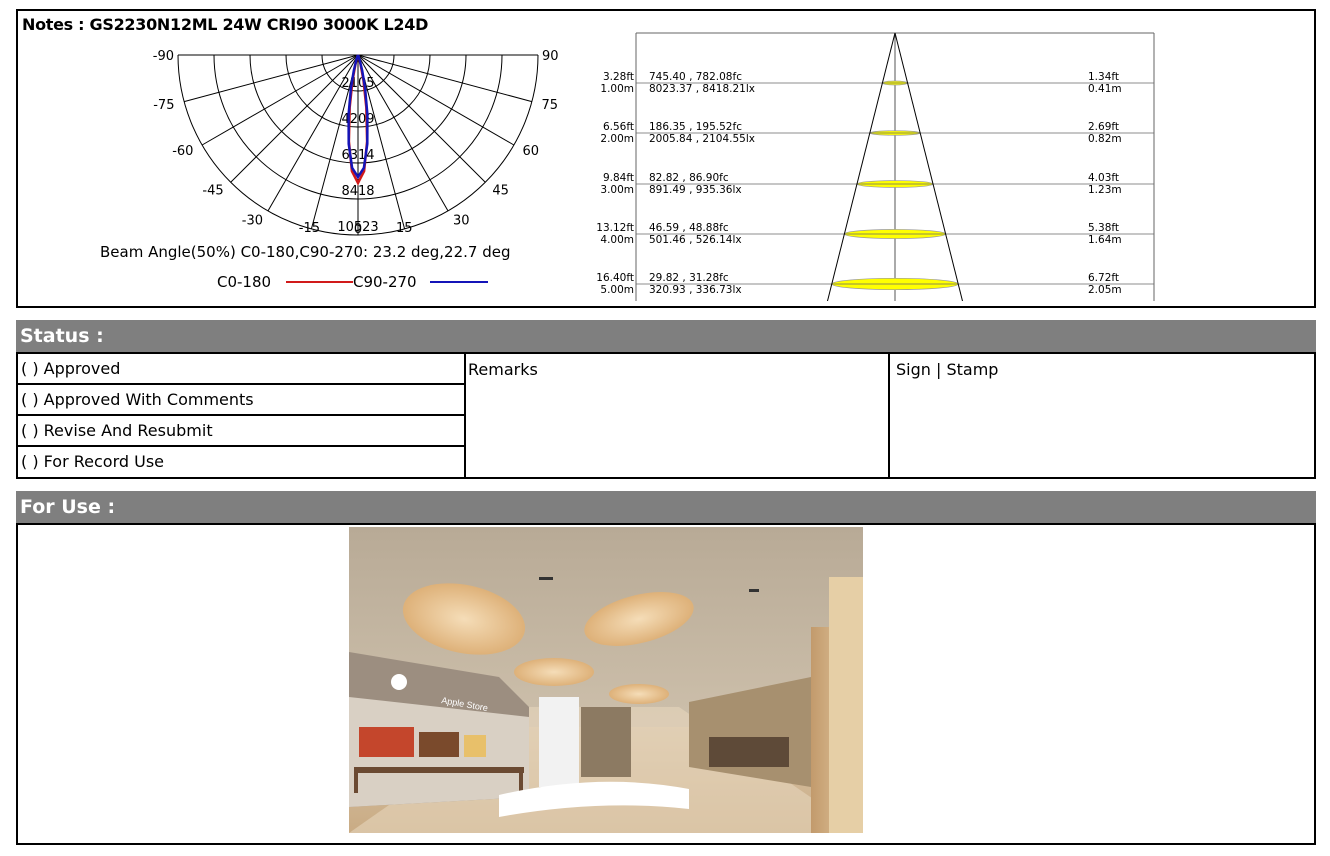  Describe the element at coordinates (550, 56) in the screenshot. I see `polar-angle-label: 90` at that location.